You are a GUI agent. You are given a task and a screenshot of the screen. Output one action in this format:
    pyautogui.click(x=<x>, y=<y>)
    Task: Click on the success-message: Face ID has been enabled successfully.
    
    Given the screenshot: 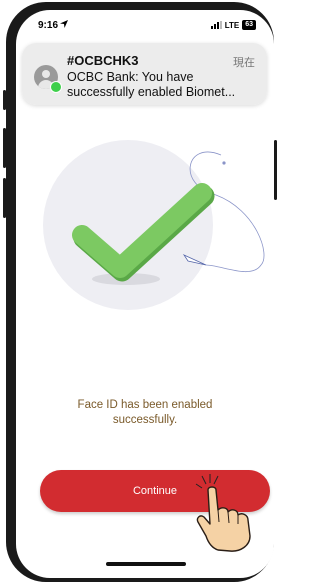 What is the action you would take?
    pyautogui.click(x=145, y=413)
    